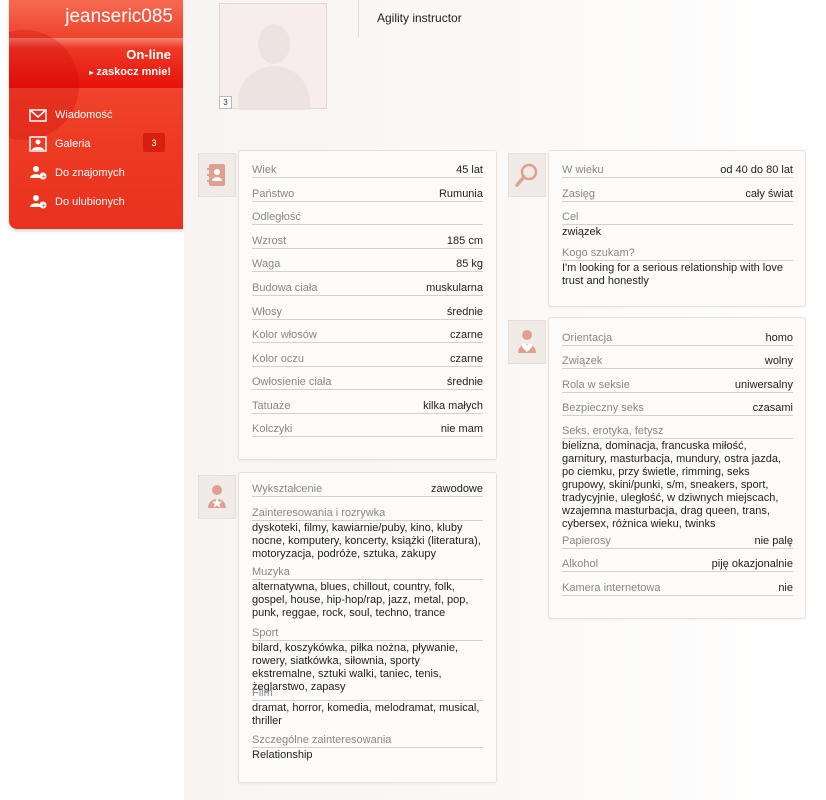  Describe the element at coordinates (90, 201) in the screenshot. I see `sidebar-item-label: Do ulubionych` at that location.